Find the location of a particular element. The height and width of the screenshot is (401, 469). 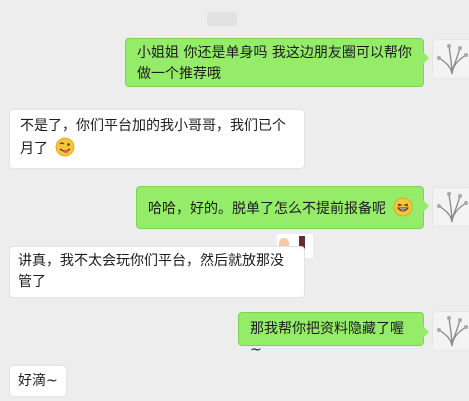

message-text: 讲真，我不太会玩你们平台，然后就放那没管了 is located at coordinates (151, 271).